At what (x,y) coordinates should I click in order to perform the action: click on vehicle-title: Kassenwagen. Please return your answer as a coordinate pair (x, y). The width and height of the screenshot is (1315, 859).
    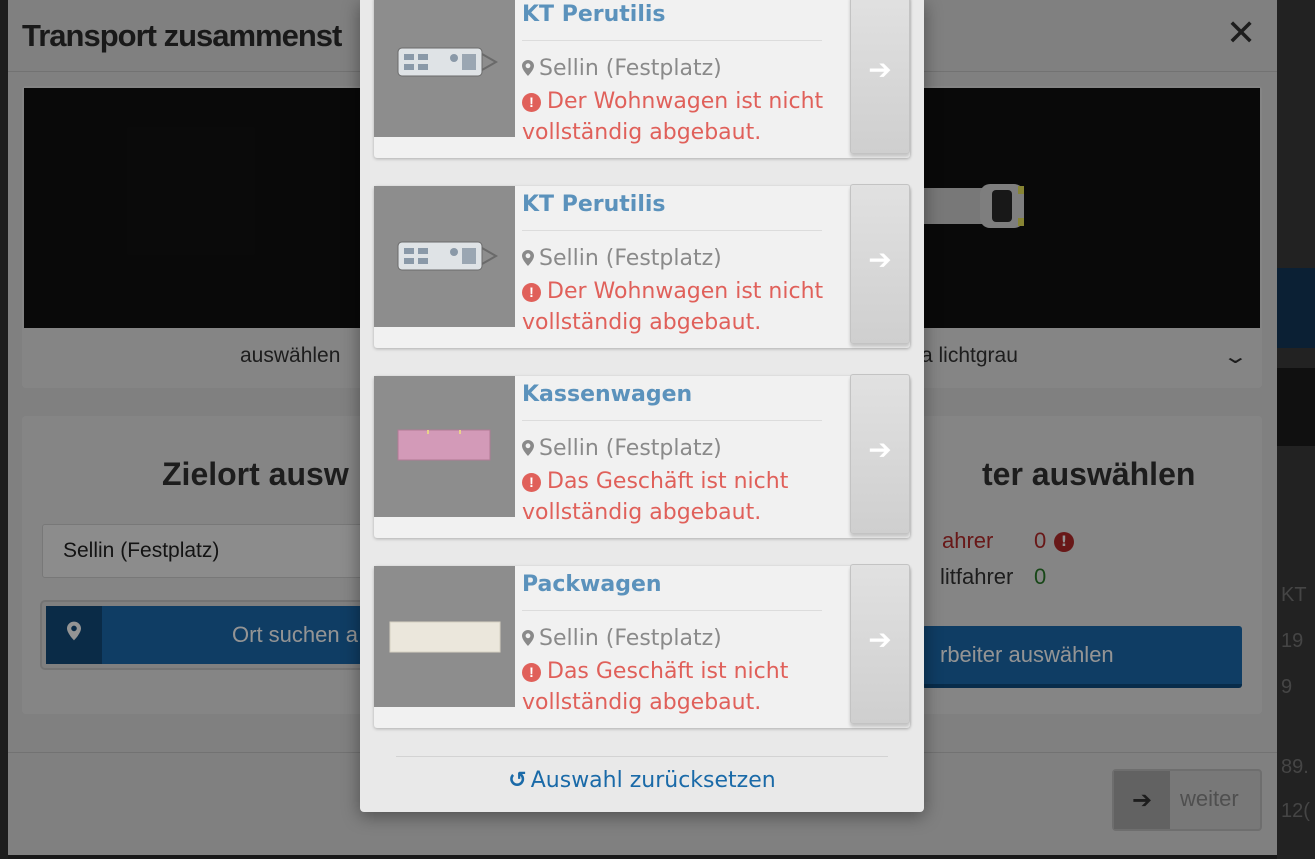
    Looking at the image, I should click on (607, 394).